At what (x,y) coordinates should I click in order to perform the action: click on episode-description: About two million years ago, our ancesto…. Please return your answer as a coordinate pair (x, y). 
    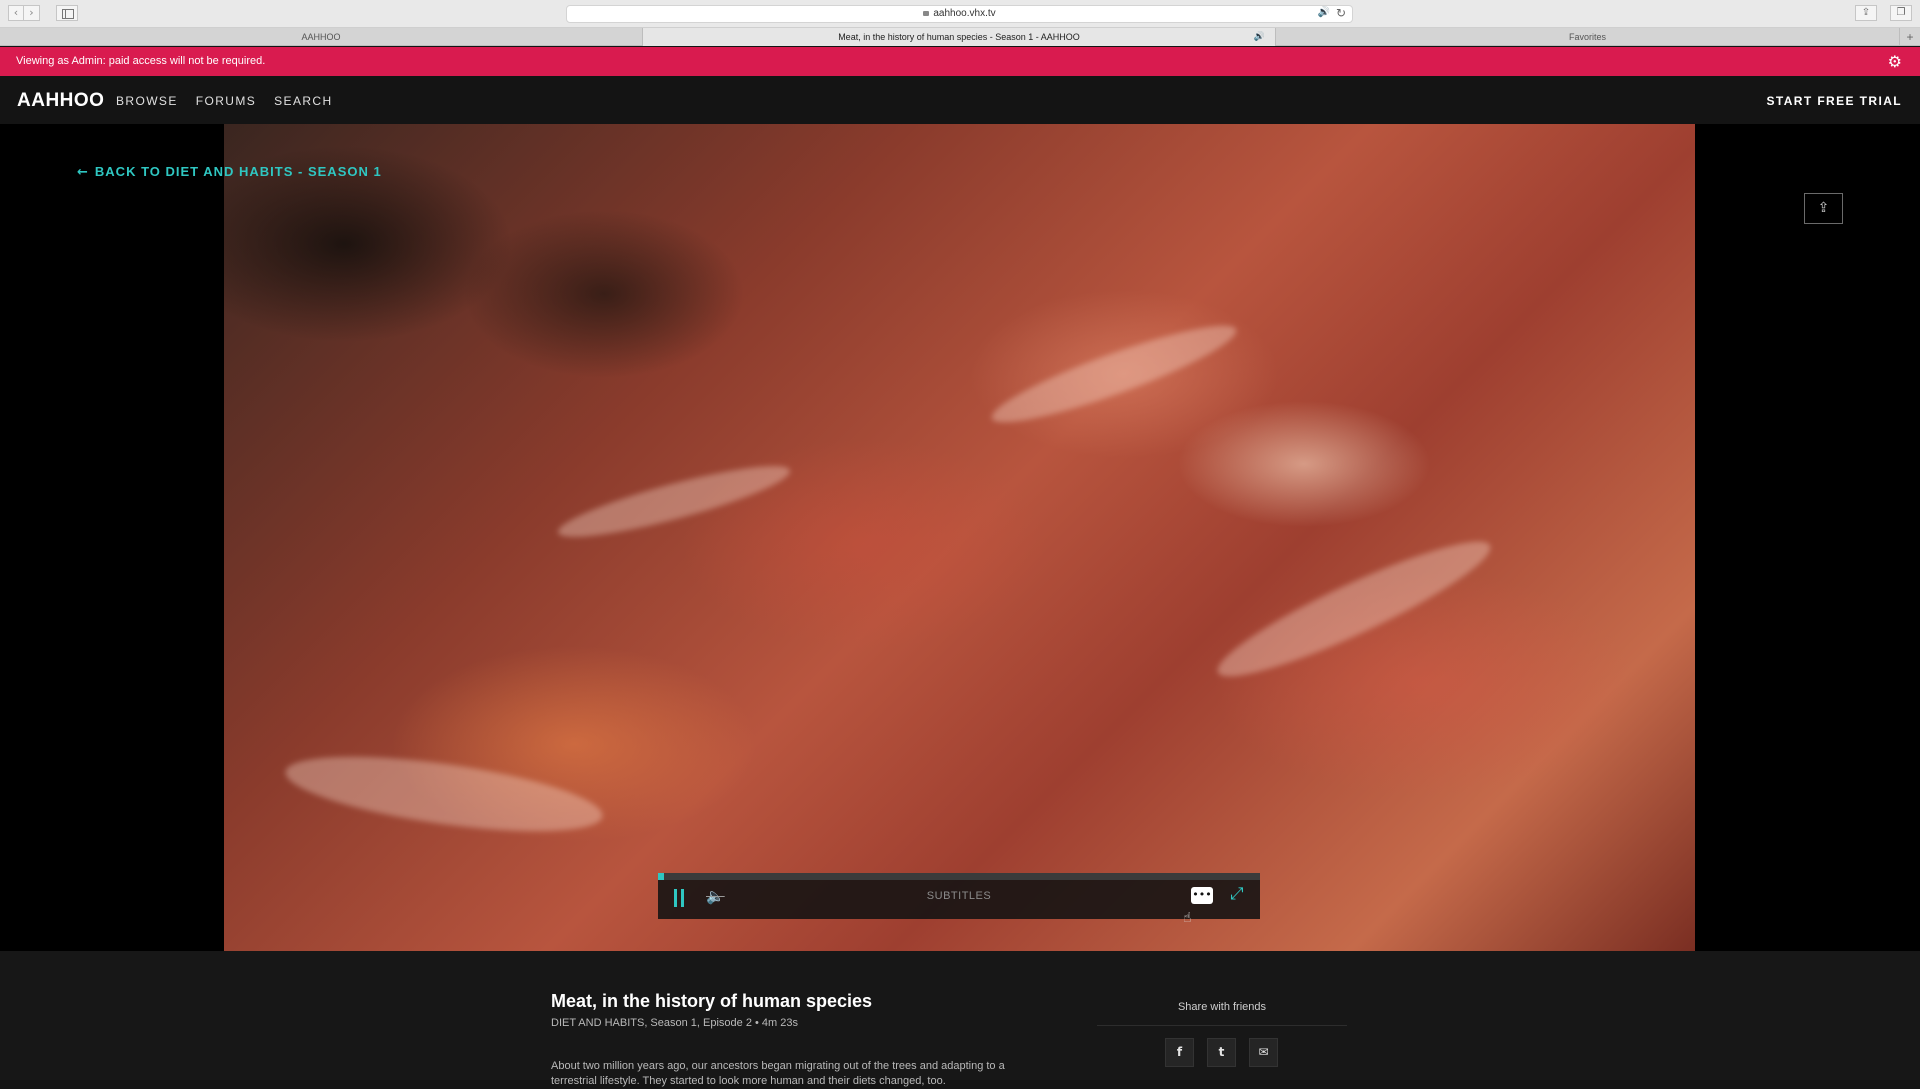
    Looking at the image, I should click on (778, 1073).